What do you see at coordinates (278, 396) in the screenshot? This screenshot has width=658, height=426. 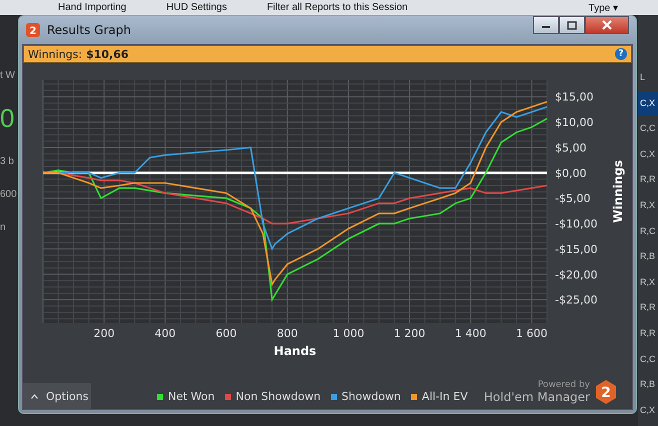 I see `legend-label: Non Showdown` at bounding box center [278, 396].